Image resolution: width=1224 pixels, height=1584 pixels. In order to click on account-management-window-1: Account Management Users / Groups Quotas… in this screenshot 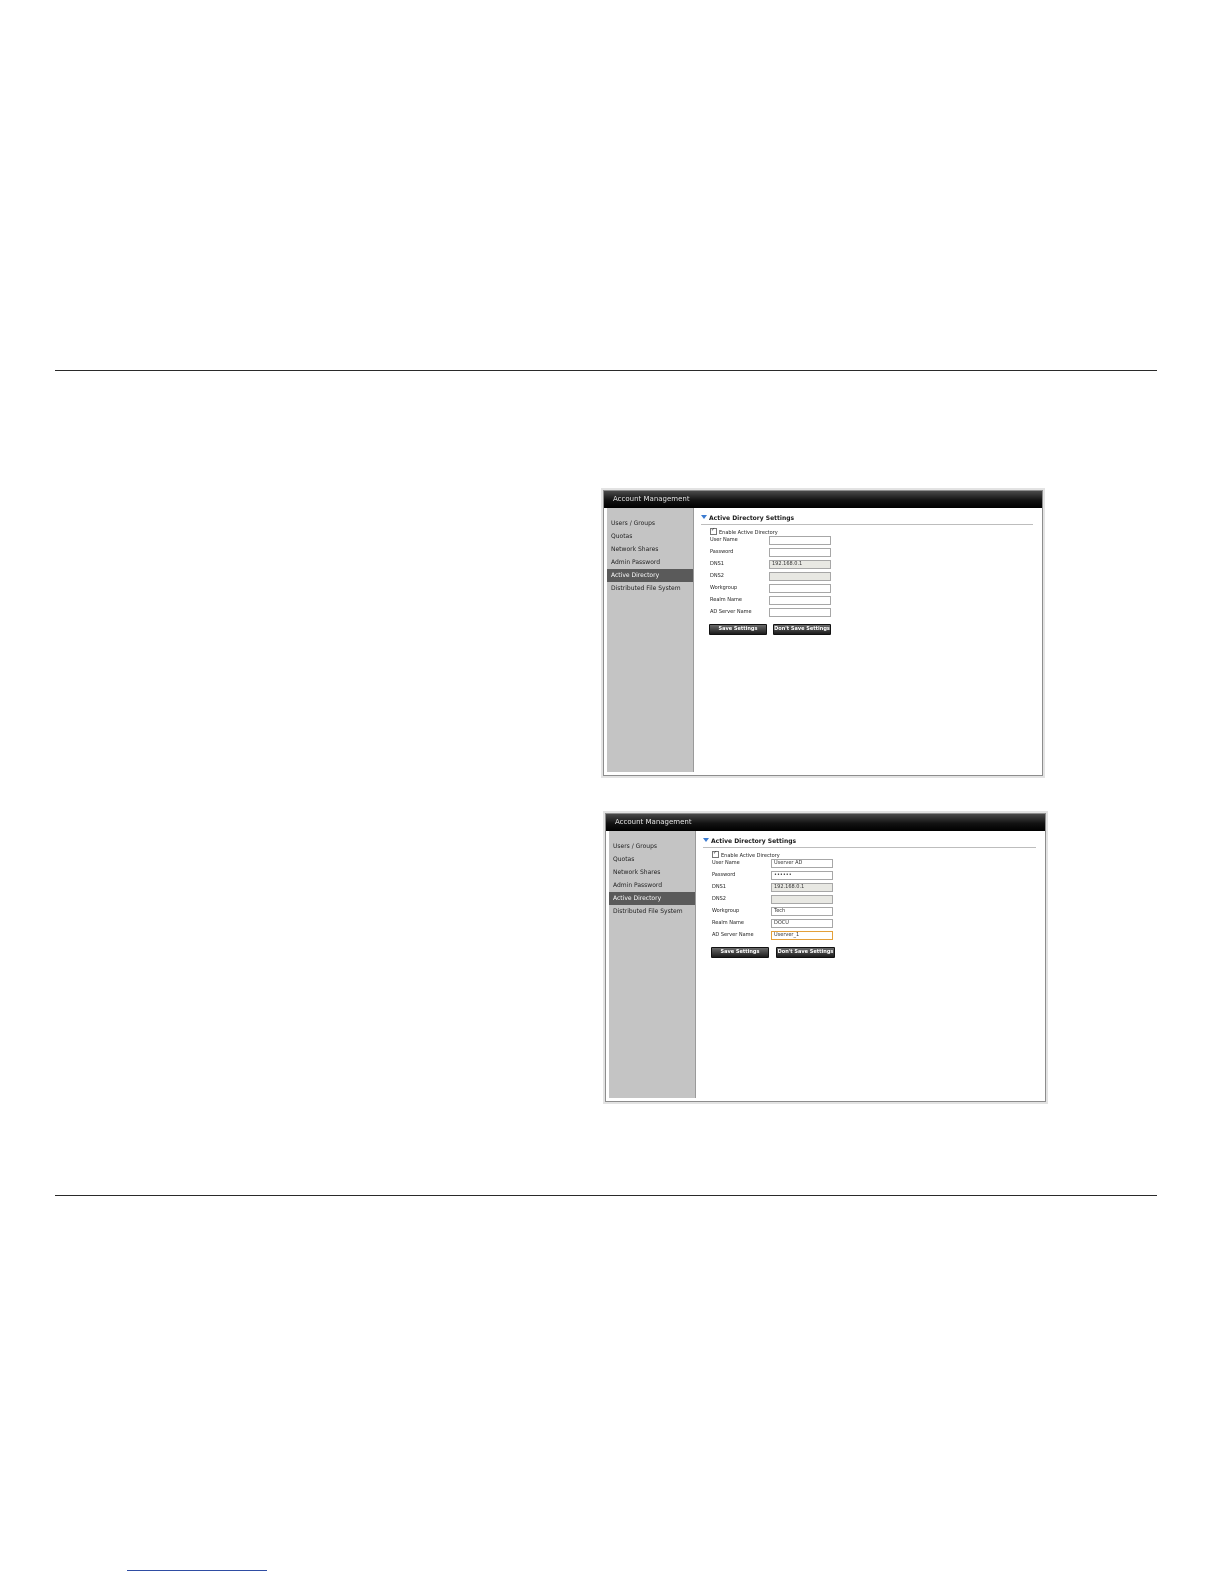, I will do `click(823, 633)`.